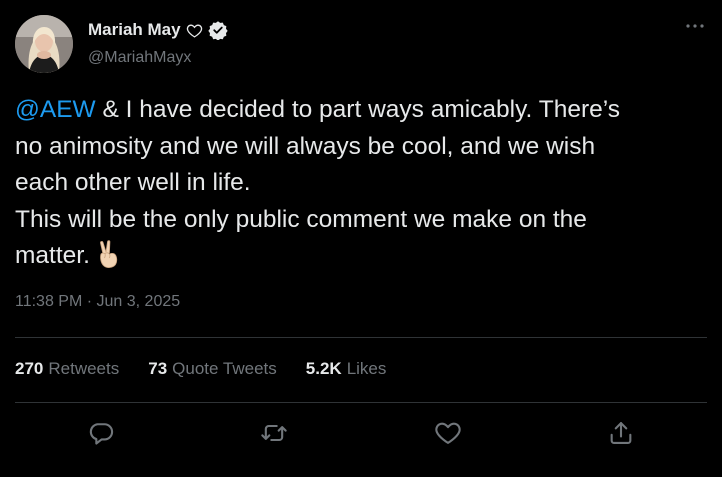 The image size is (722, 477). What do you see at coordinates (217, 30) in the screenshot?
I see `verified-badge-icon` at bounding box center [217, 30].